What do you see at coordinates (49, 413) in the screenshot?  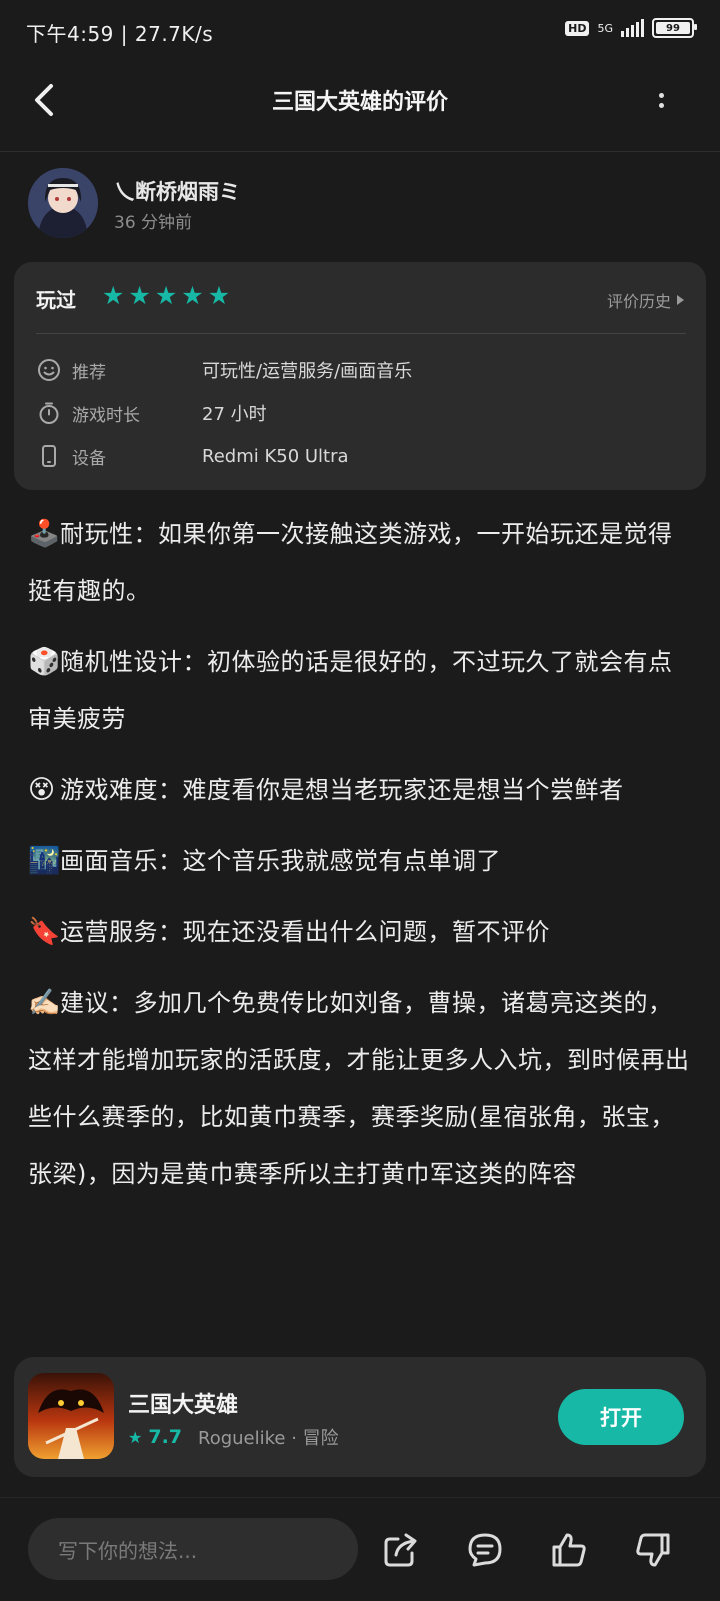 I see `stopwatch-icon` at bounding box center [49, 413].